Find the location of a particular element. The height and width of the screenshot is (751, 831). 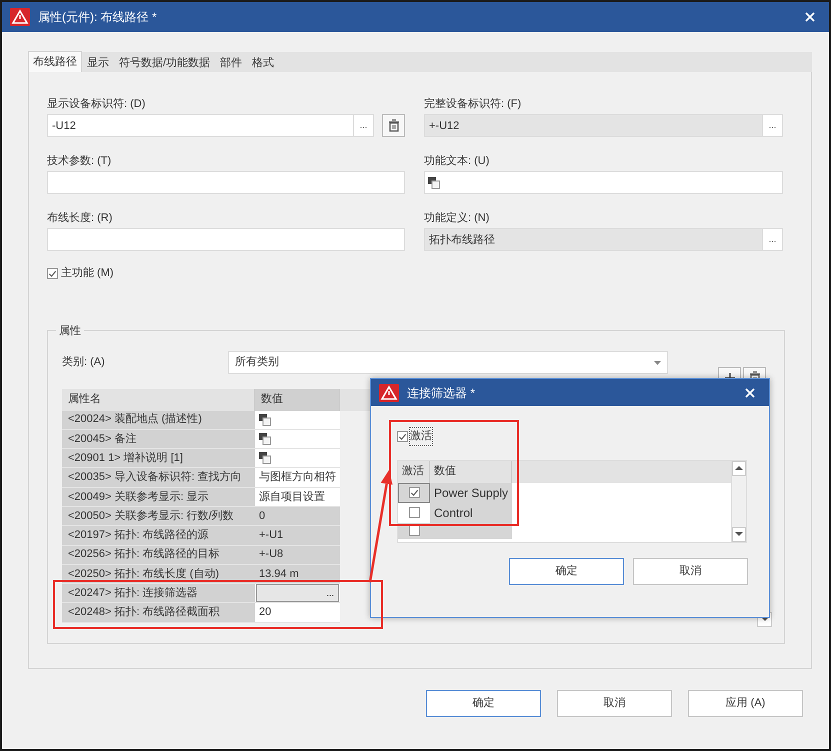

field-label: 显示设备标识符: (D) is located at coordinates (96, 103).